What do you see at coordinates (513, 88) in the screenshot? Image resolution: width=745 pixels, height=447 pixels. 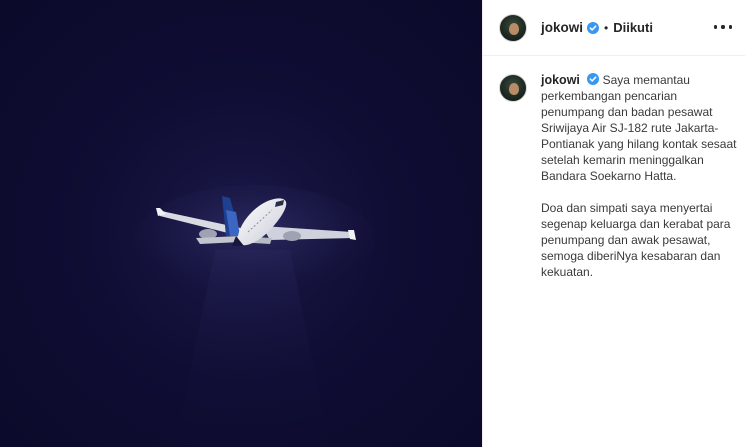 I see `caption-avatar` at bounding box center [513, 88].